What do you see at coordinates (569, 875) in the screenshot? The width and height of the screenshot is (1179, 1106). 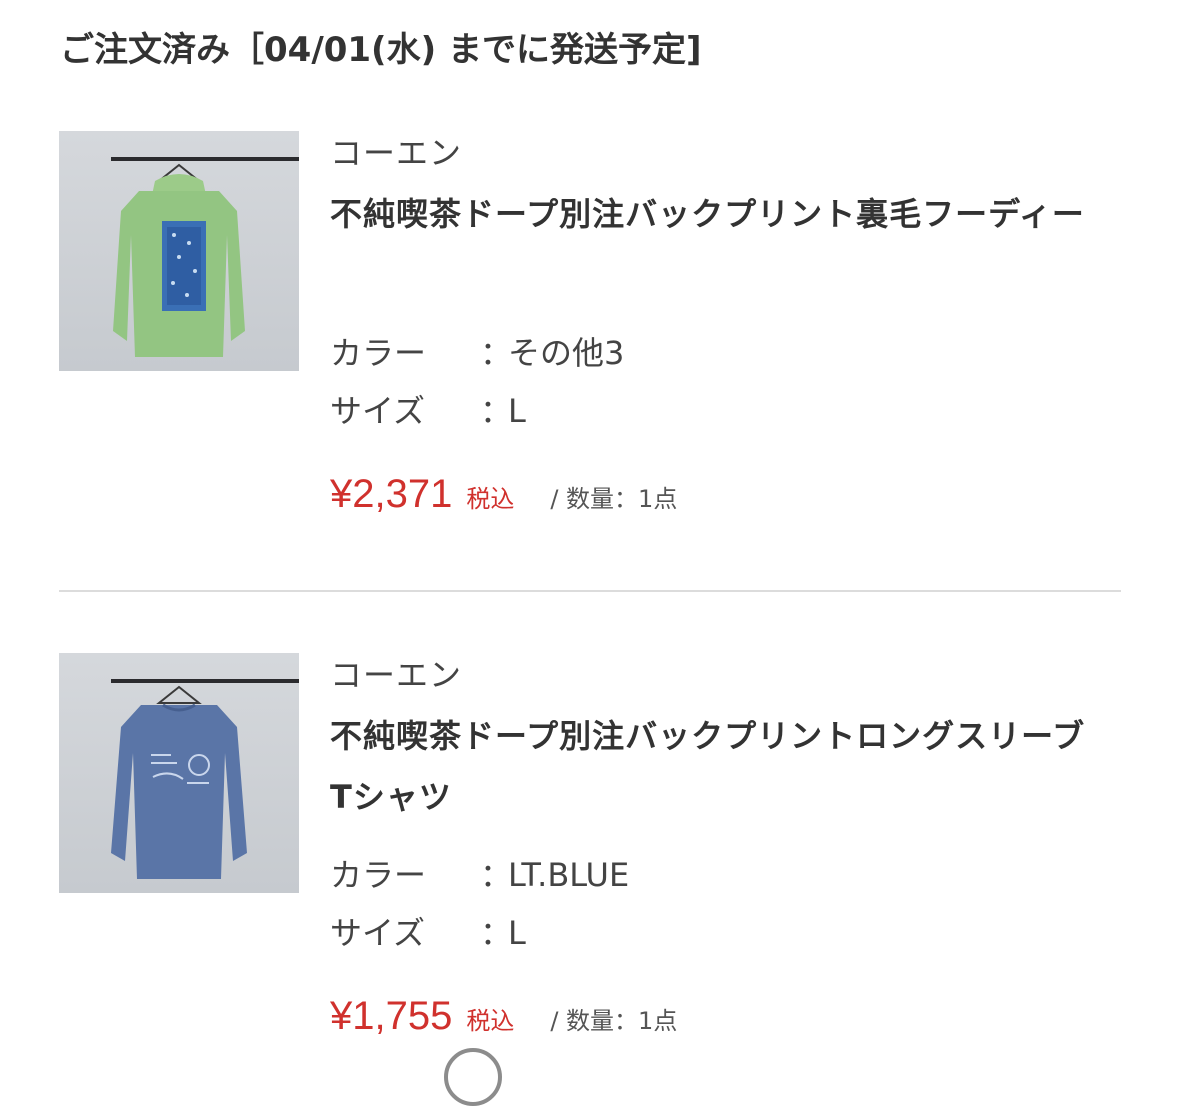 I see `color-value: LT.BLUE` at bounding box center [569, 875].